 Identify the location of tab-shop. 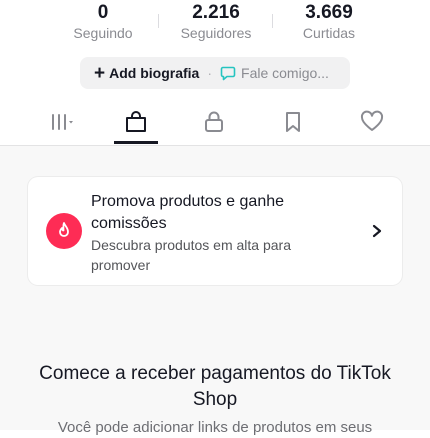
(136, 122).